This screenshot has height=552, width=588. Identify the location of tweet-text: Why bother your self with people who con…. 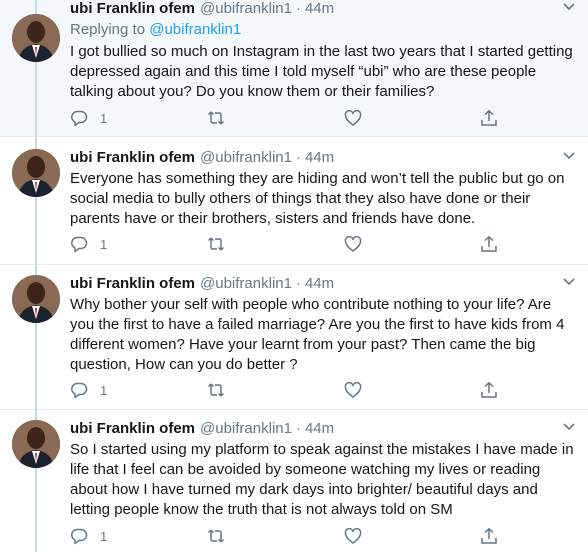
(317, 334).